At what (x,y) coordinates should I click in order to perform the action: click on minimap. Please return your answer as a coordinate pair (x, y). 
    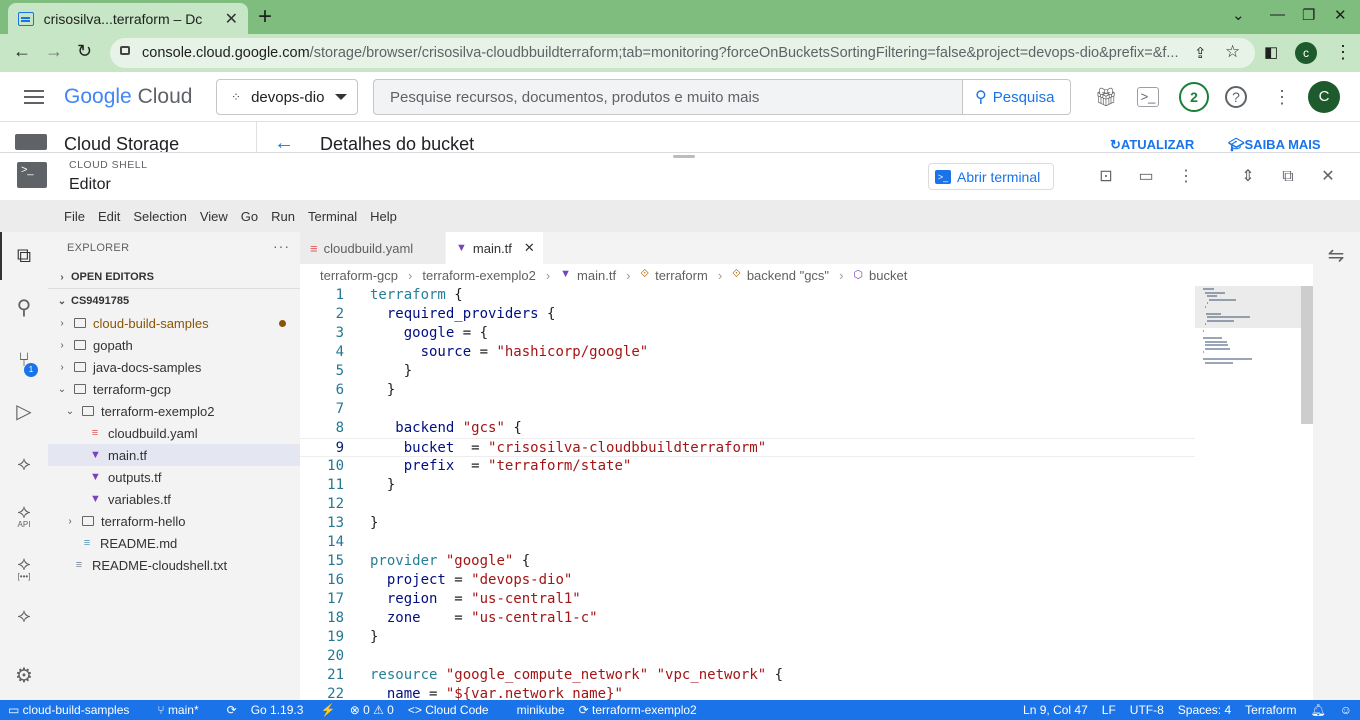
    Looking at the image, I should click on (1248, 493).